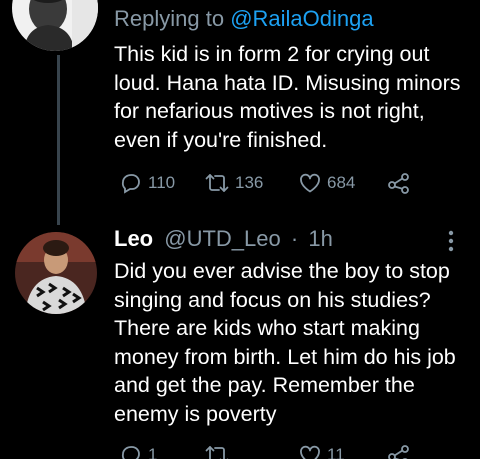  Describe the element at coordinates (162, 182) in the screenshot. I see `reply-count: 110` at that location.